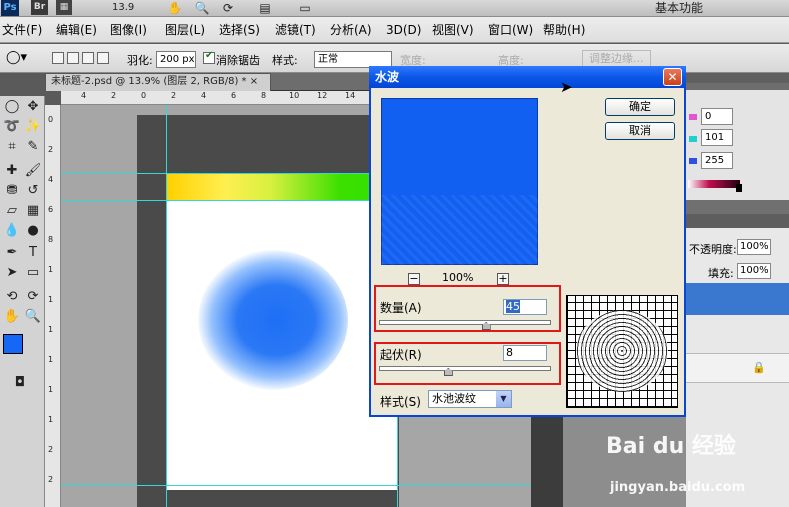 Image resolution: width=789 pixels, height=507 pixels. Describe the element at coordinates (714, 8) in the screenshot. I see `workspace-switcher: 基本功能` at that location.